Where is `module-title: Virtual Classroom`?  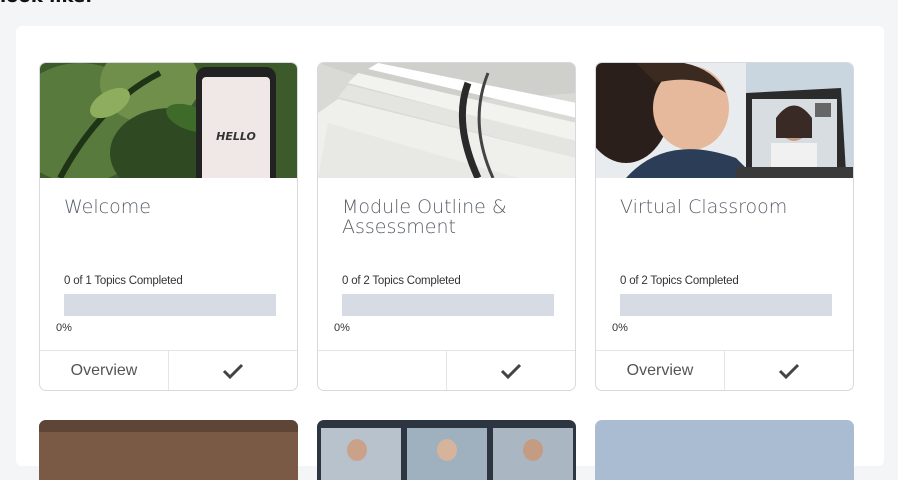 module-title: Virtual Classroom is located at coordinates (727, 207).